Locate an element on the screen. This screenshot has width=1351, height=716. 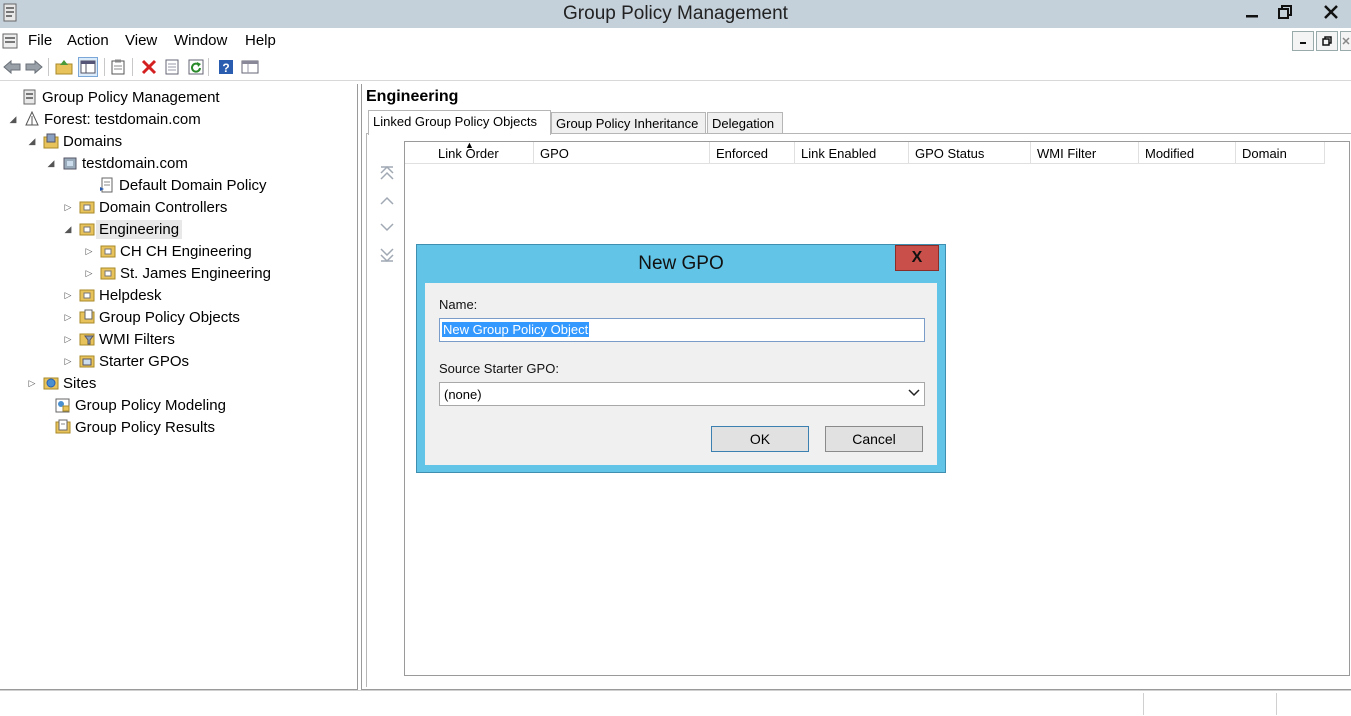
dialog-close-button: X is located at coordinates (917, 258).